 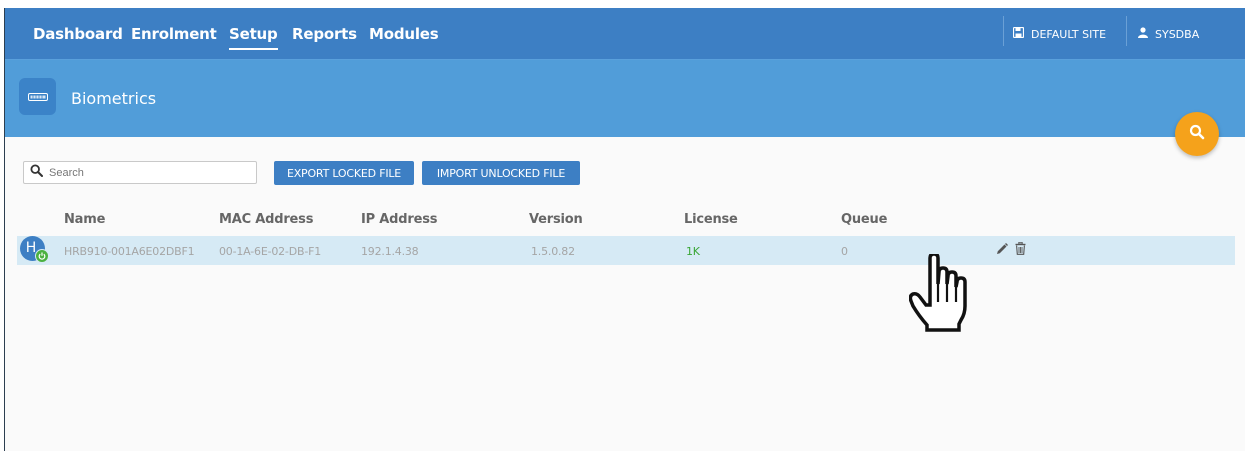 I want to click on biometric-device-icon, so click(x=37, y=96).